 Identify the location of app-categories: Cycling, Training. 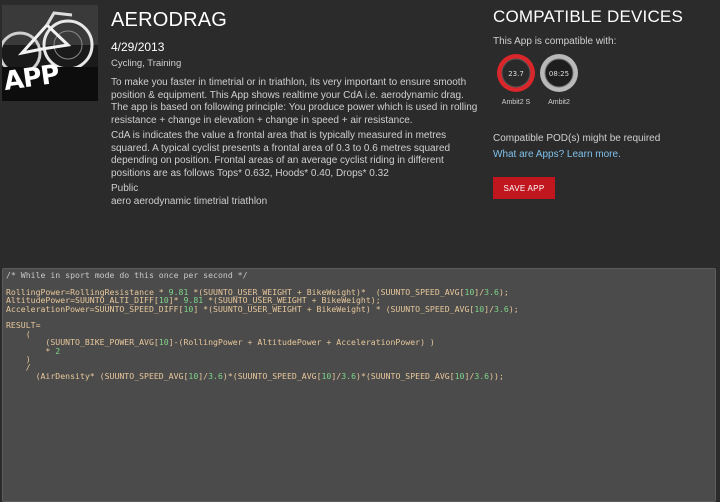
(146, 63).